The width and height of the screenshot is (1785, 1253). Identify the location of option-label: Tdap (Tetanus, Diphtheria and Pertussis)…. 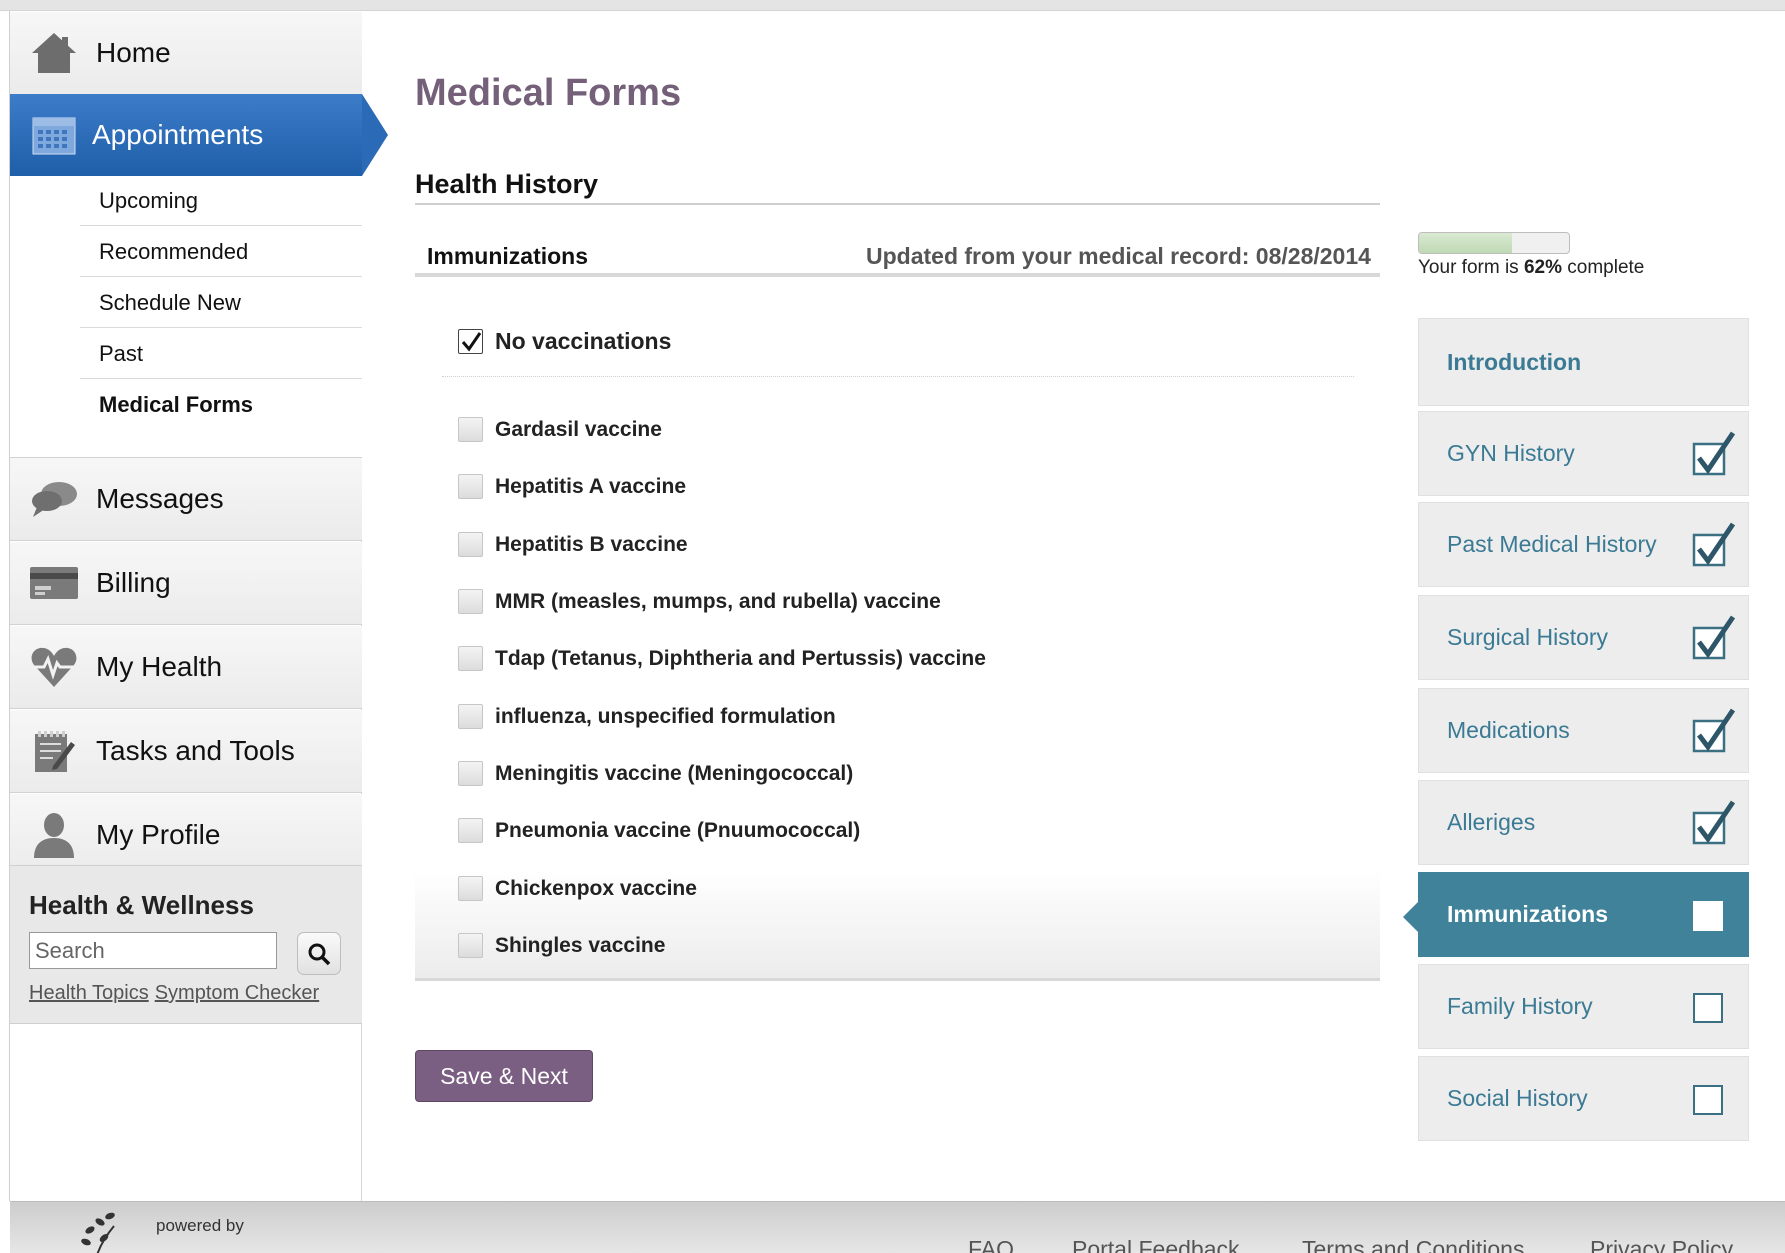
(740, 658).